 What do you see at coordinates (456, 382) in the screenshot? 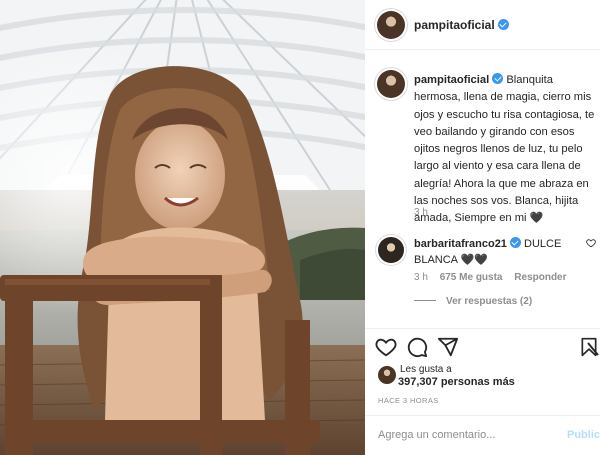
I see `likes-count: 397,307 personas más` at bounding box center [456, 382].